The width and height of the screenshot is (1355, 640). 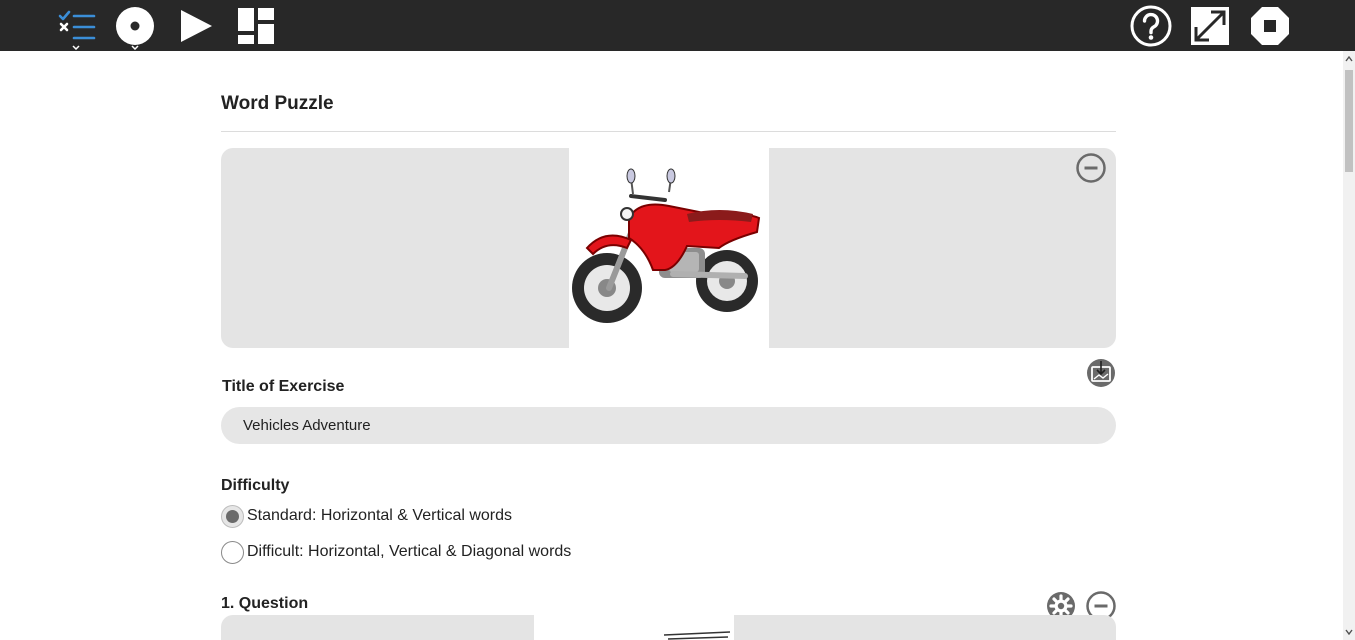 I want to click on exercise-title-input, so click(x=668, y=425).